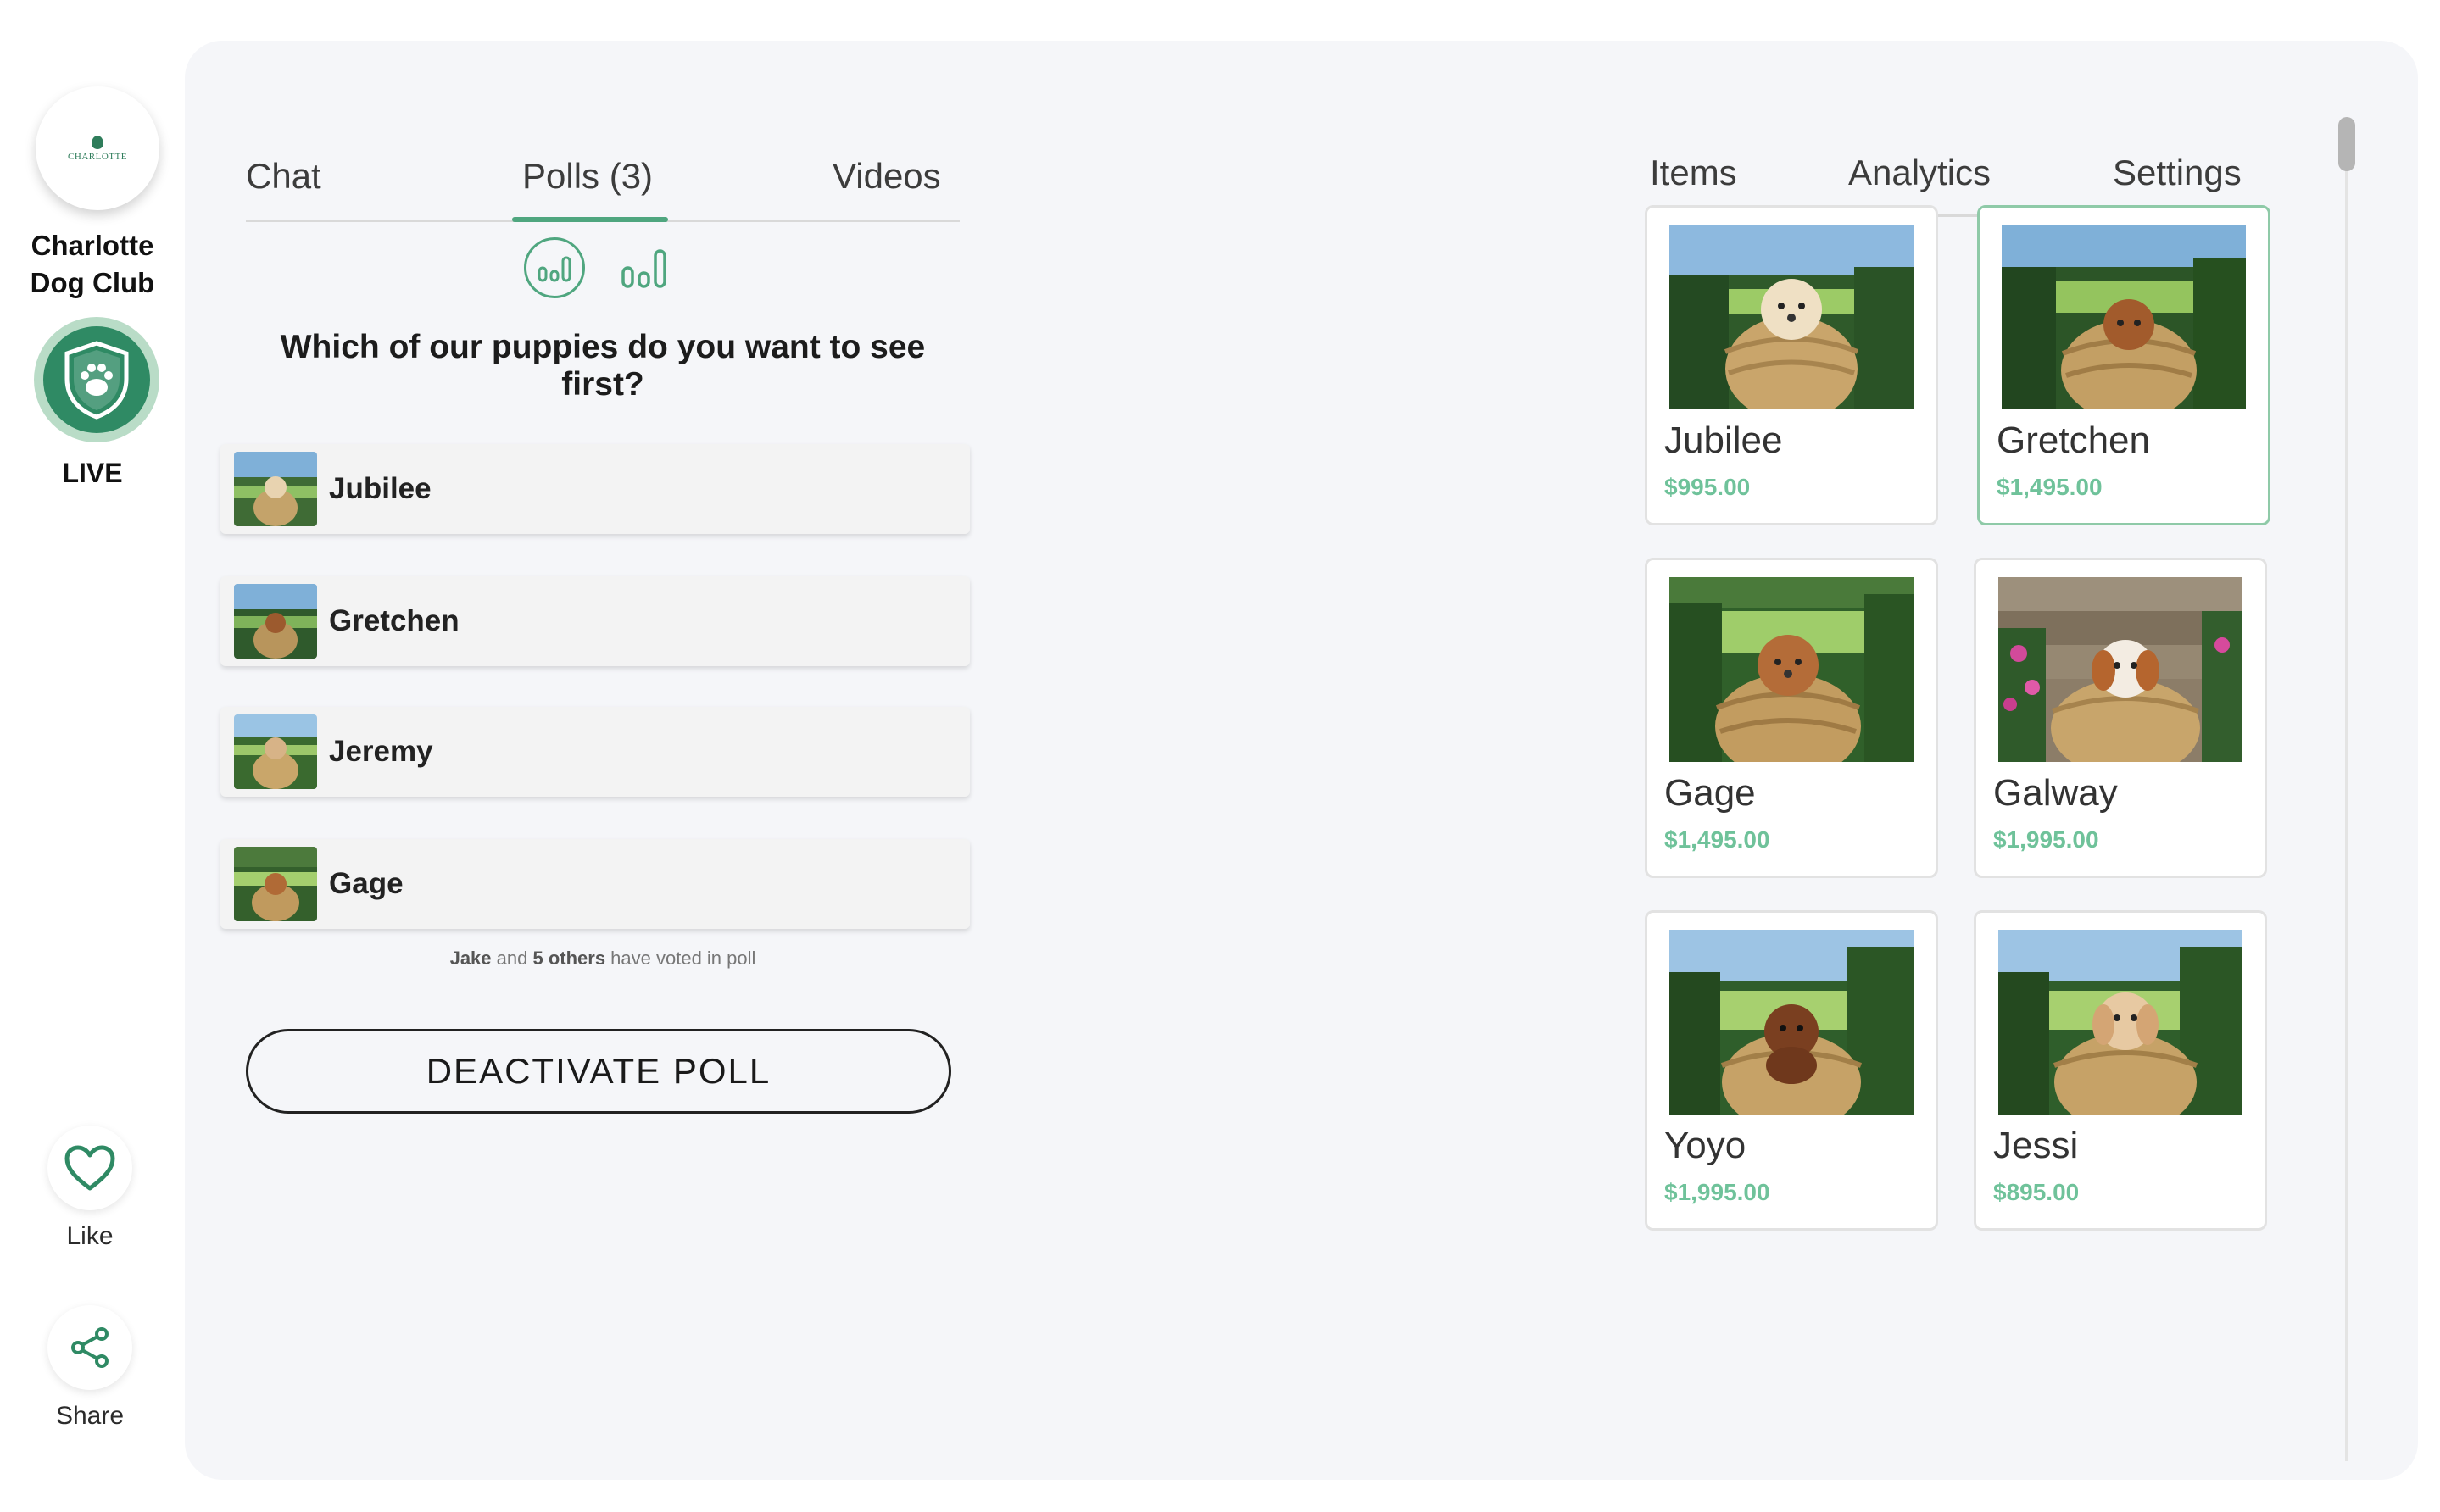 The height and width of the screenshot is (1512, 2440). What do you see at coordinates (1705, 1146) in the screenshot?
I see `item-name: Yoyo` at bounding box center [1705, 1146].